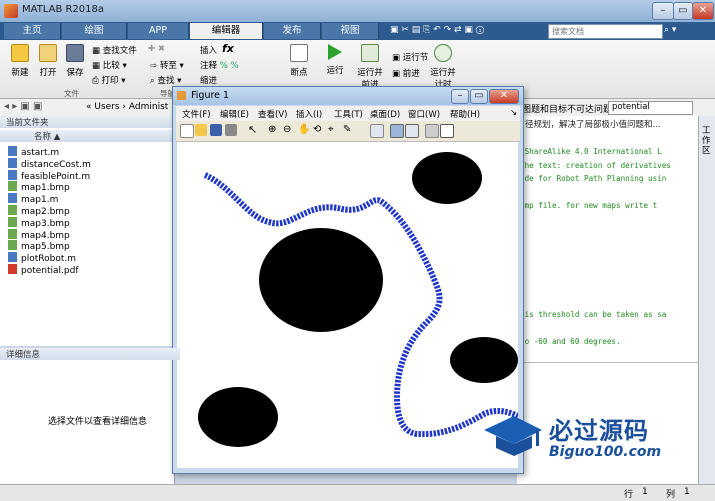 The width and height of the screenshot is (715, 501). Describe the element at coordinates (319, 130) in the screenshot. I see `rotate-icon: ⟲` at that location.